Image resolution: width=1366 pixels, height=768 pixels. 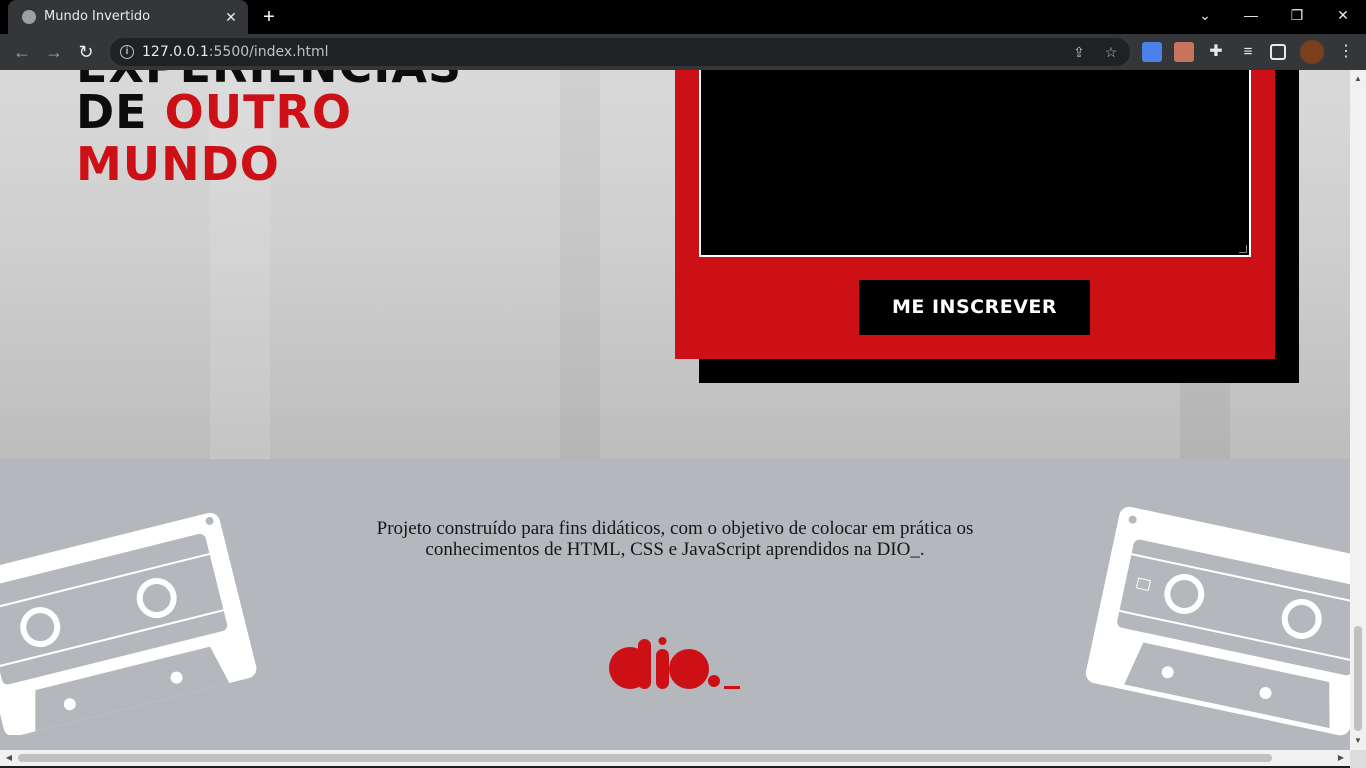 I want to click on vertical-scrollbar: ▲ ▼, so click(x=1358, y=410).